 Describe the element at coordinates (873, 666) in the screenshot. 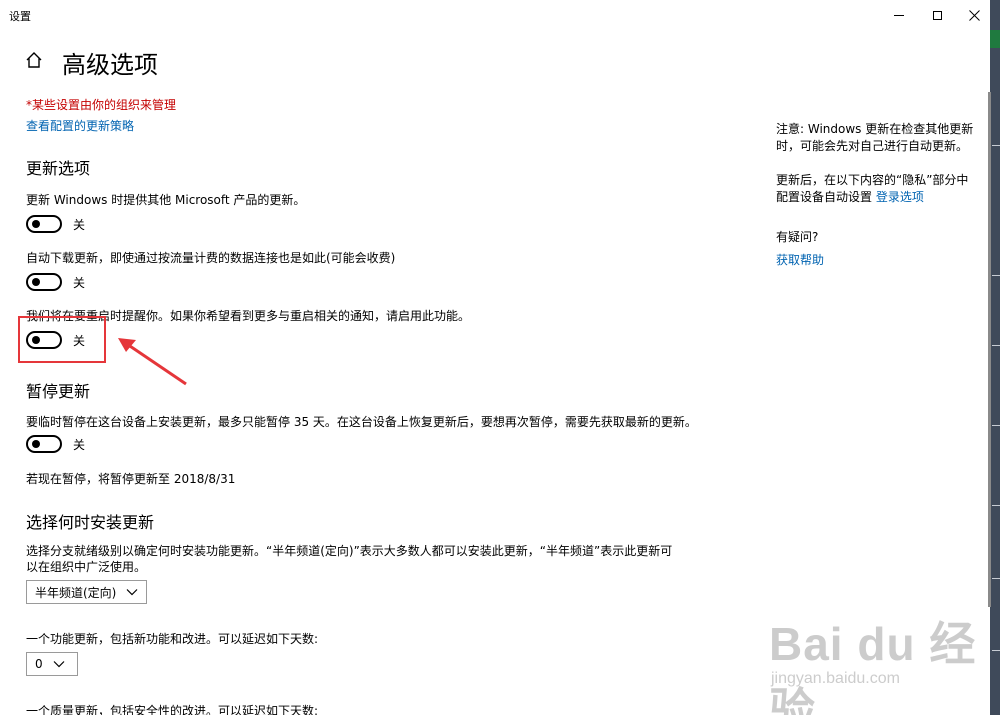

I see `watermark-logo-text: Bai du 经验` at that location.